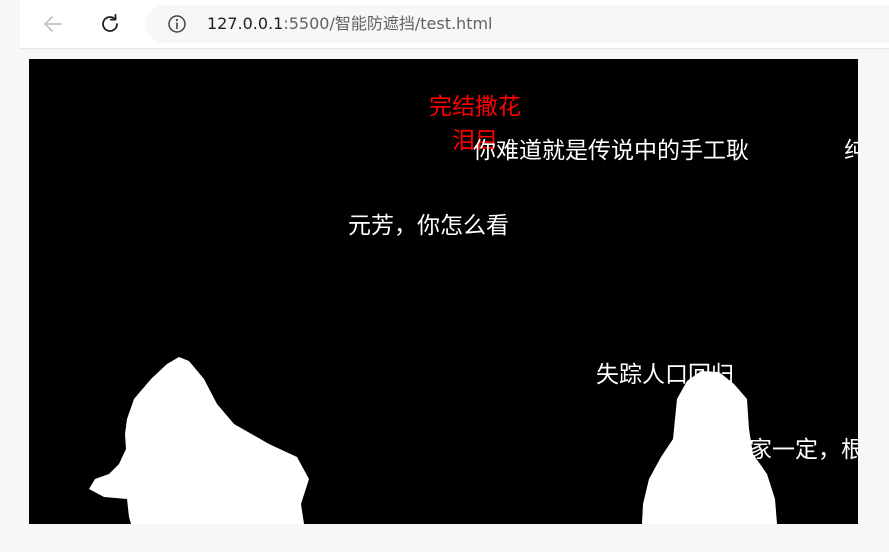  Describe the element at coordinates (709, 447) in the screenshot. I see `person-silhouette-right` at that location.